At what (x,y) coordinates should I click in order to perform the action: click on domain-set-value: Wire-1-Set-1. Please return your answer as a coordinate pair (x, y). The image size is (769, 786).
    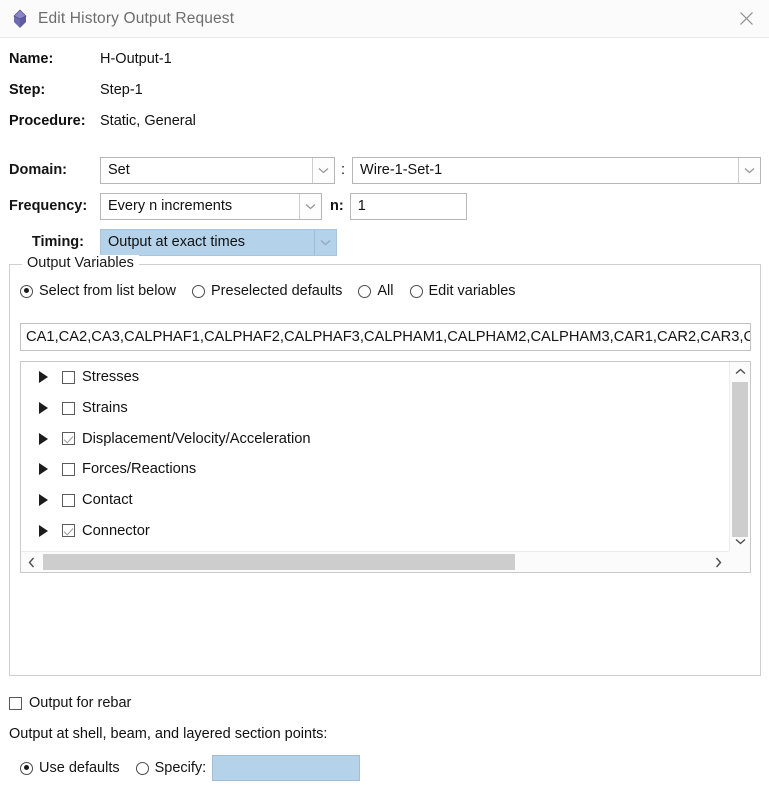
    Looking at the image, I should click on (401, 170).